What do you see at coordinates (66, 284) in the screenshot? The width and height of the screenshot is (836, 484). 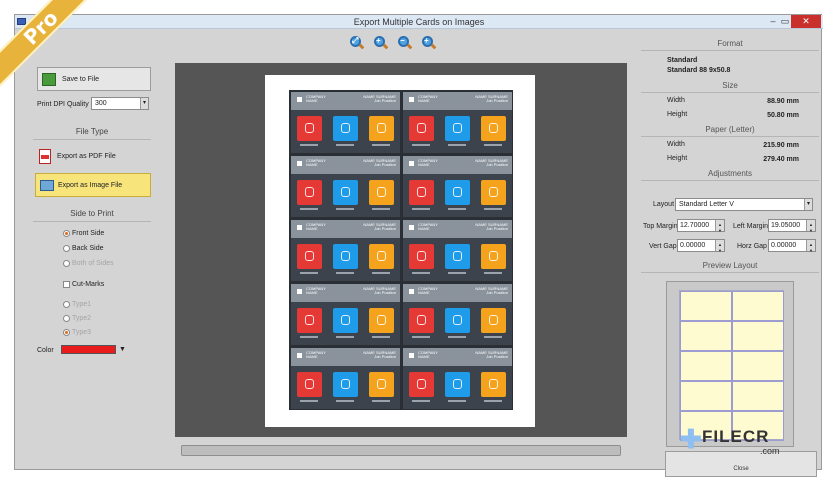 I see `checkbox-indicator` at bounding box center [66, 284].